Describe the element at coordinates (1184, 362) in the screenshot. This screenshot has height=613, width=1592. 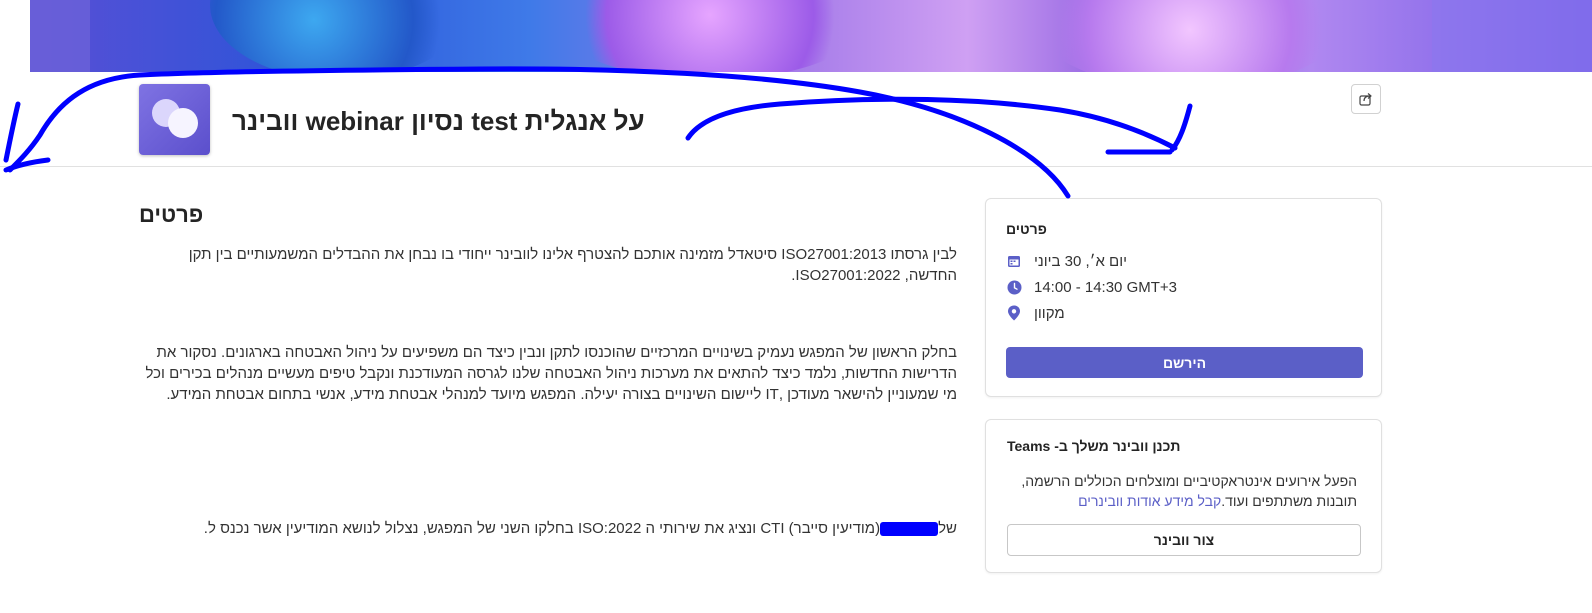
I see `register-button: הירשם` at that location.